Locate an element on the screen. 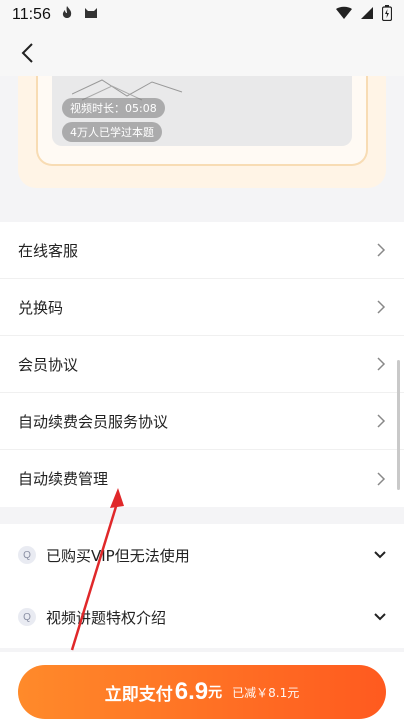  battery-icon is located at coordinates (387, 15).